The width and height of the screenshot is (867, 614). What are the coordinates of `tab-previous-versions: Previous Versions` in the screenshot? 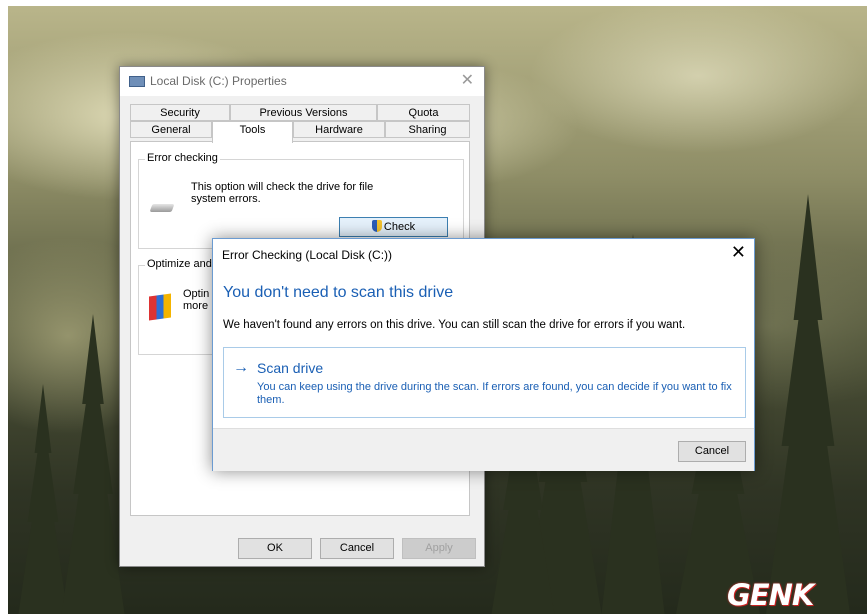 It's located at (303, 112).